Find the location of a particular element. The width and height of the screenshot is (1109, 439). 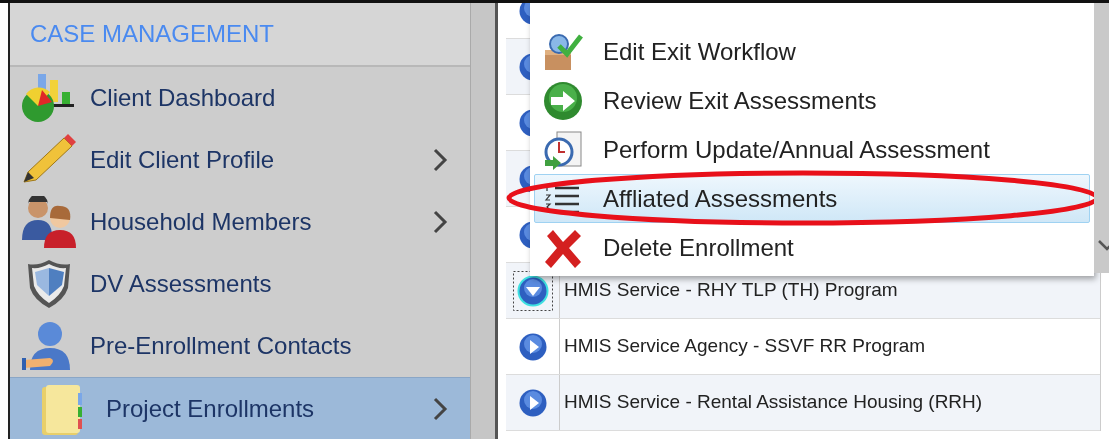

table-cell-text: HMIS Service Agency - SSVF RR Program is located at coordinates (745, 346).